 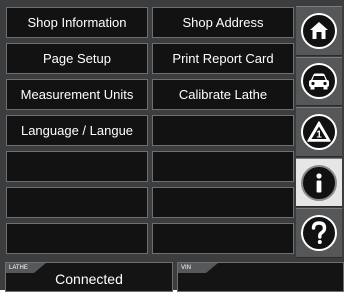 What do you see at coordinates (223, 22) in the screenshot?
I see `shop-address-button: Shop Address` at bounding box center [223, 22].